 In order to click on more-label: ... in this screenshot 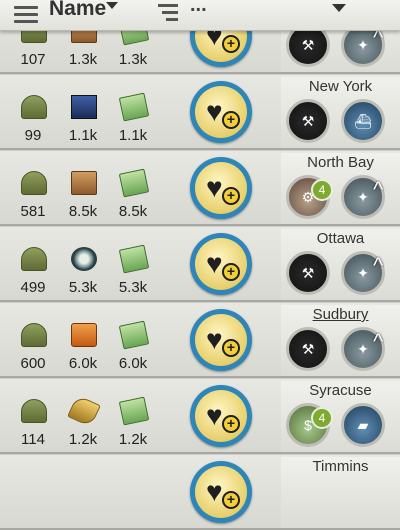, I will do `click(198, 8)`.